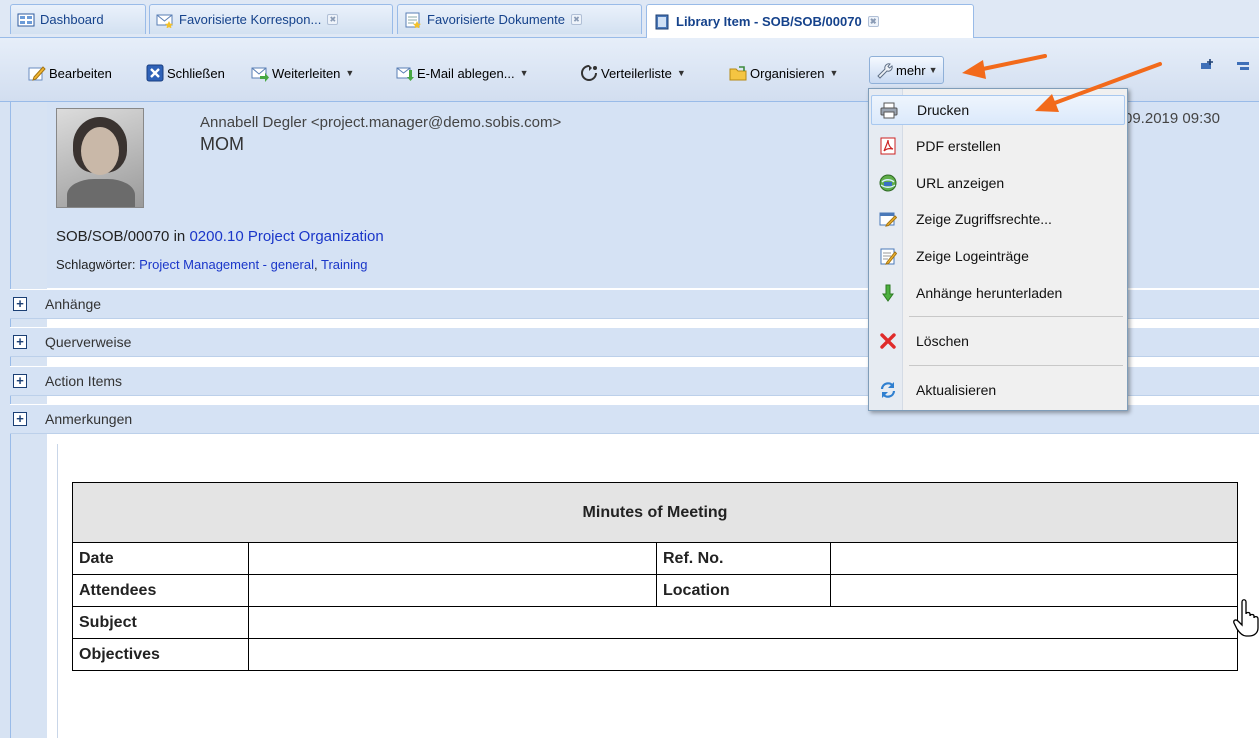  I want to click on edit-button: Bearbeiten, so click(70, 73).